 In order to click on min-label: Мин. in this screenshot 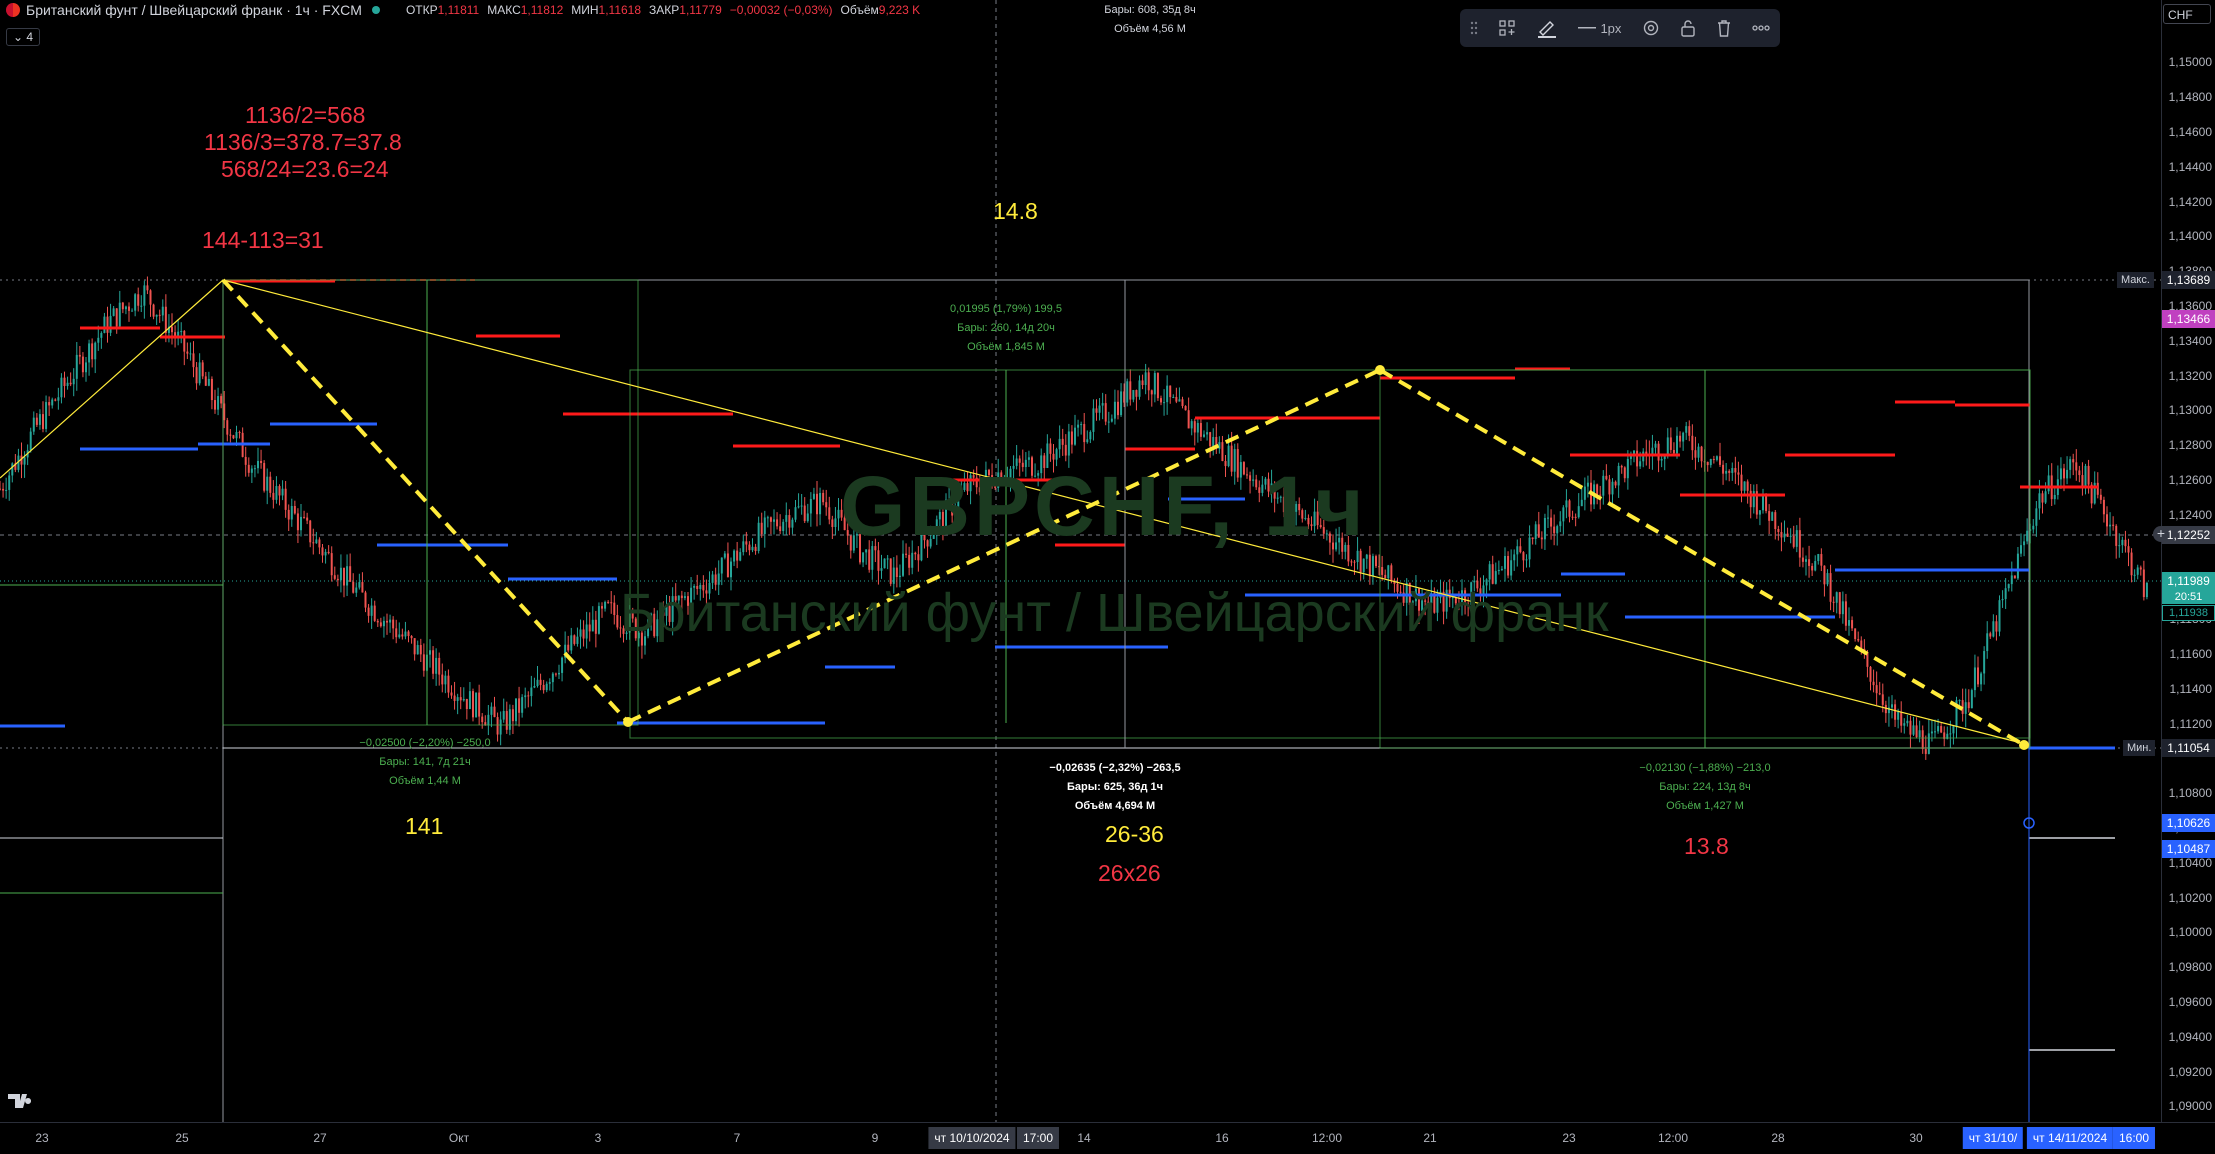, I will do `click(2139, 748)`.